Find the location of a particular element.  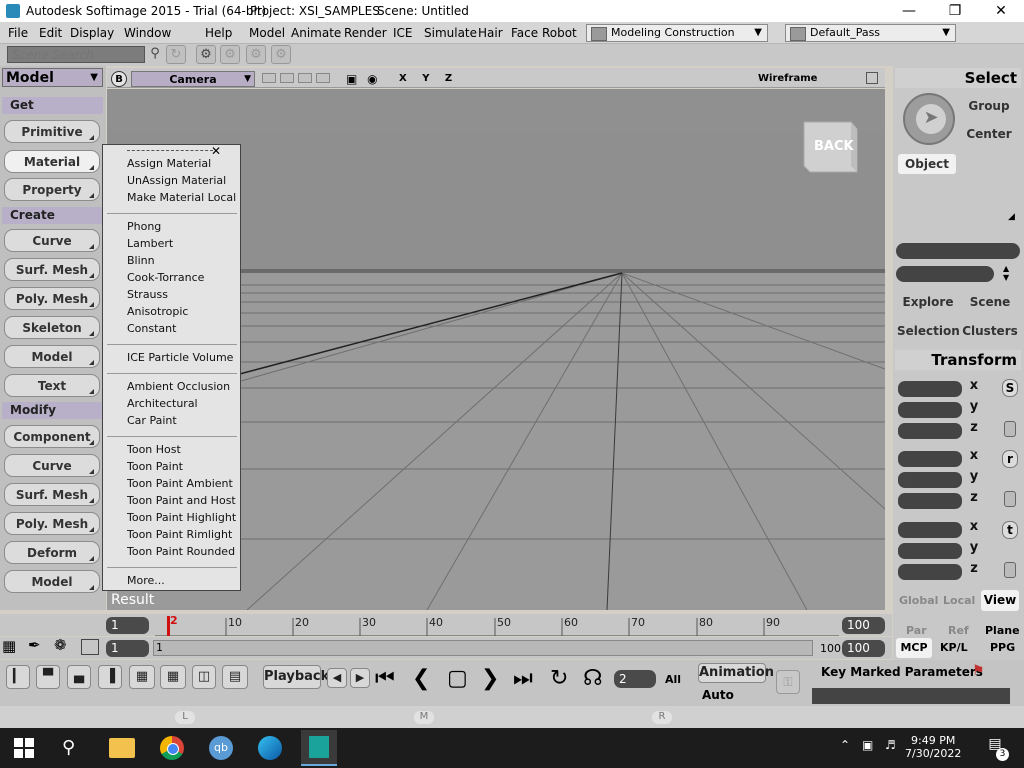

render-pass-dropdown: Default_Pass ▼ is located at coordinates (870, 33).